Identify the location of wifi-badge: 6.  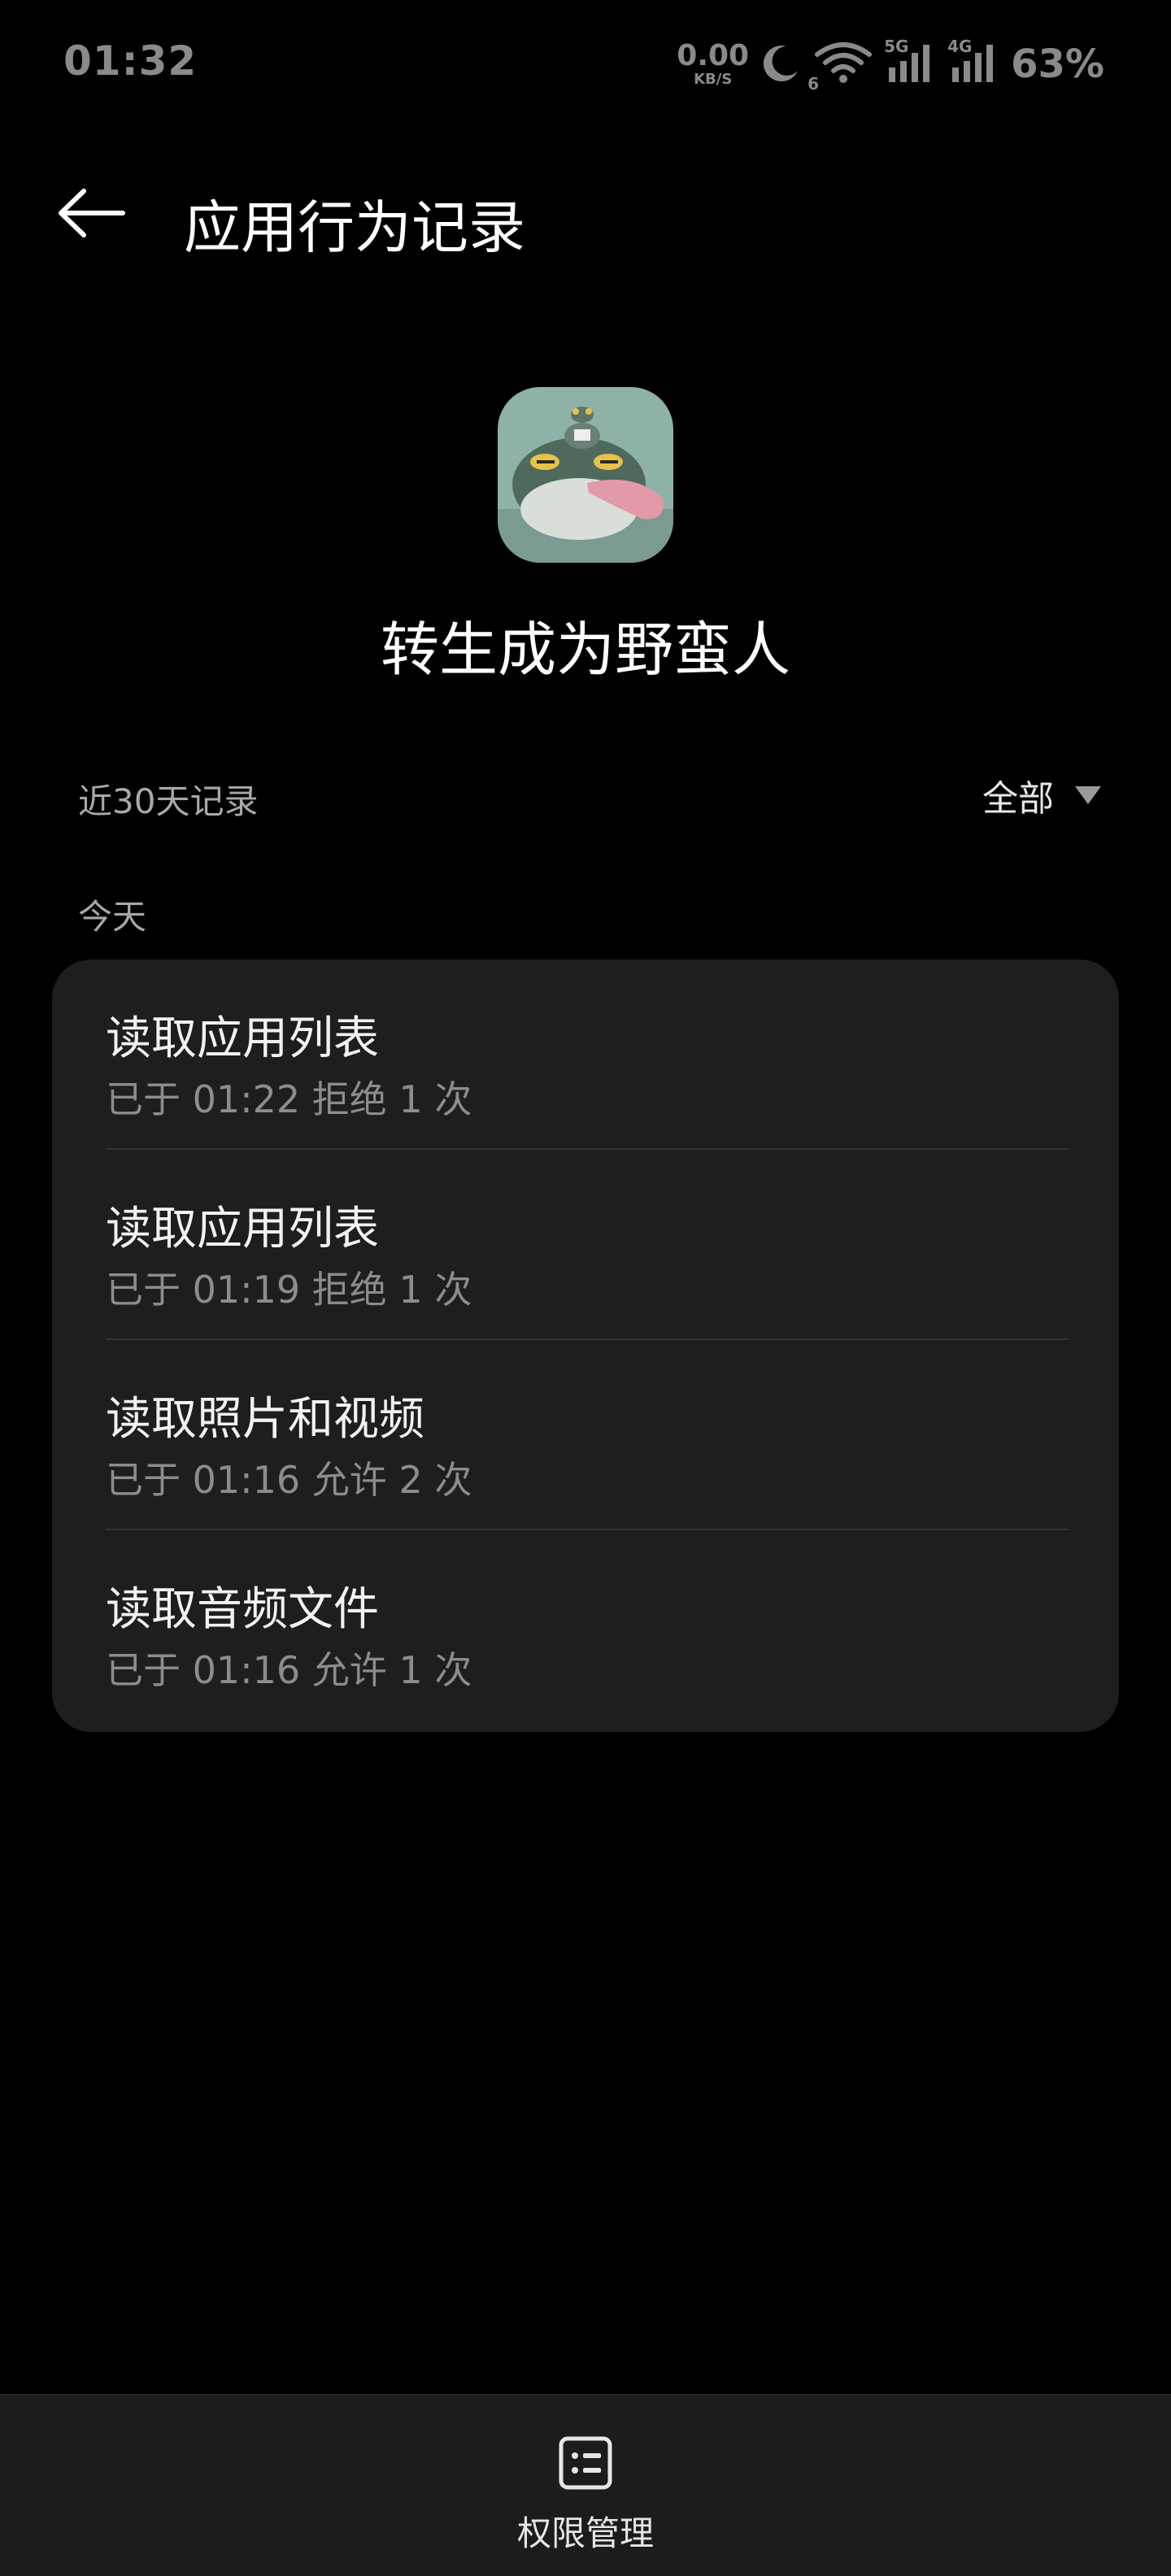
(814, 84).